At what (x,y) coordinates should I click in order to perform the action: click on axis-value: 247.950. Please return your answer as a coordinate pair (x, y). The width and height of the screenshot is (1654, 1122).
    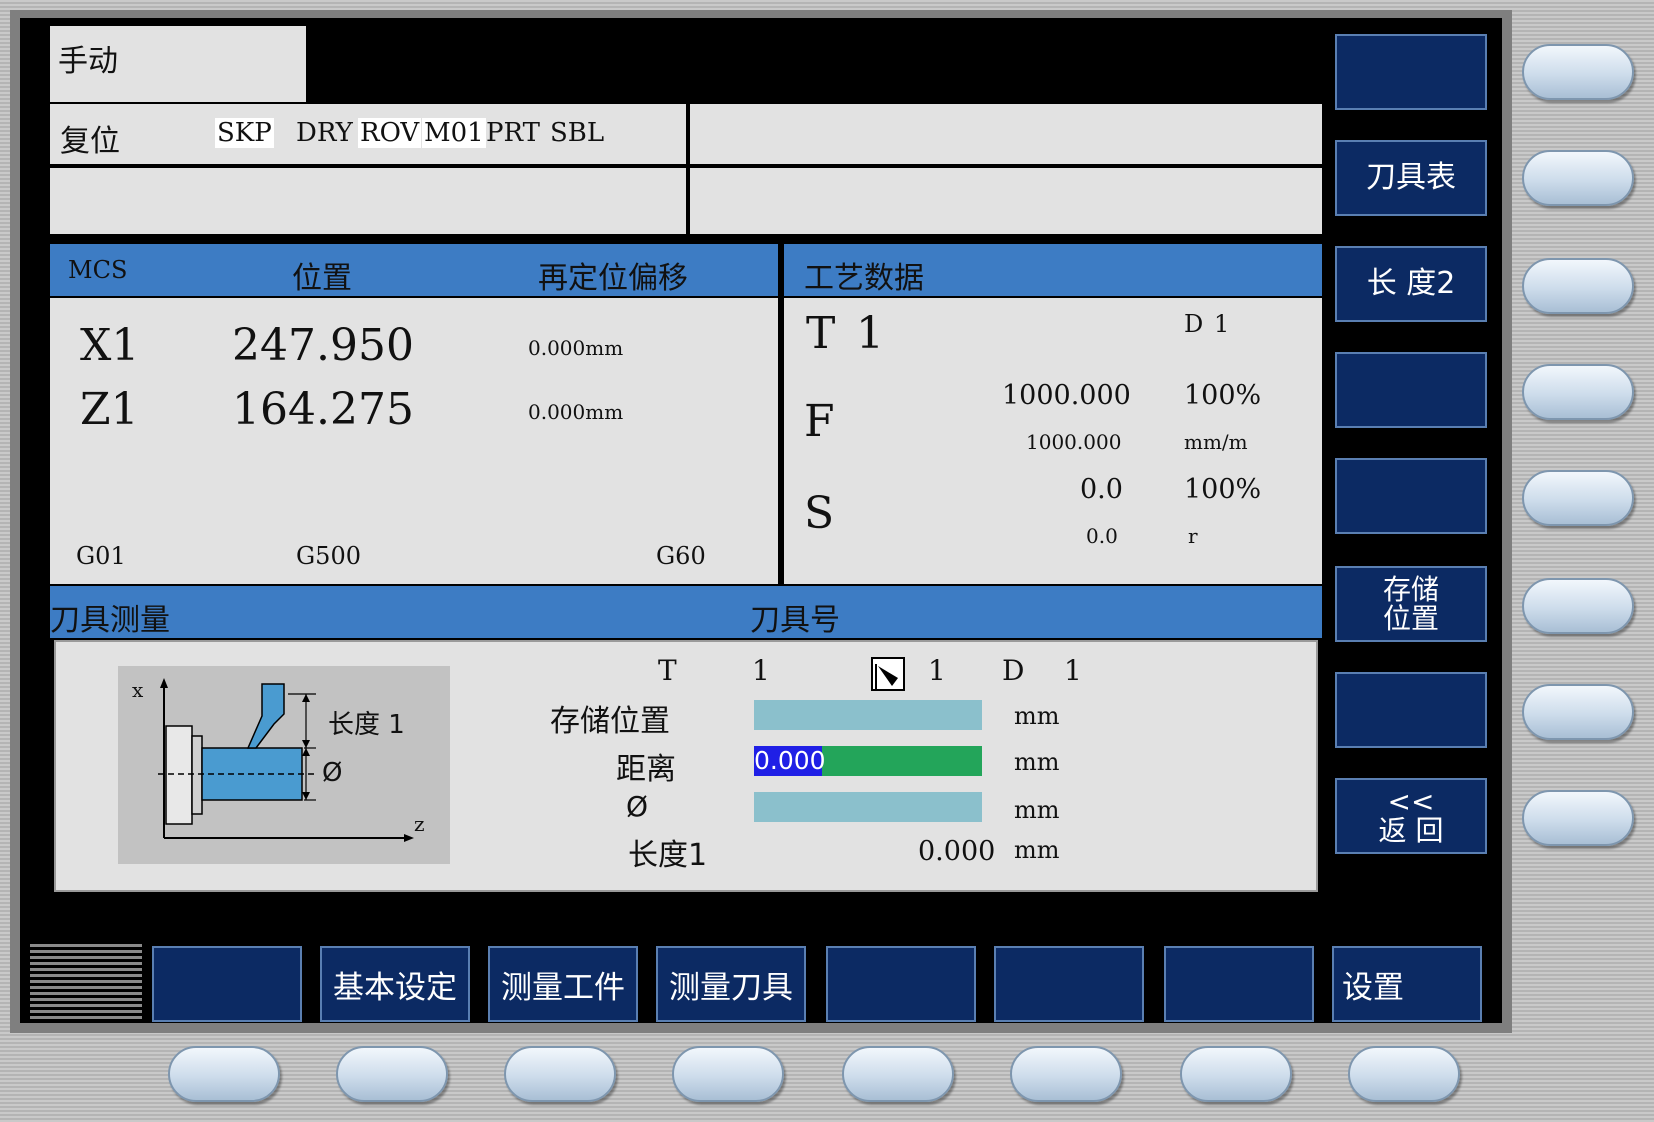
    Looking at the image, I should click on (323, 345).